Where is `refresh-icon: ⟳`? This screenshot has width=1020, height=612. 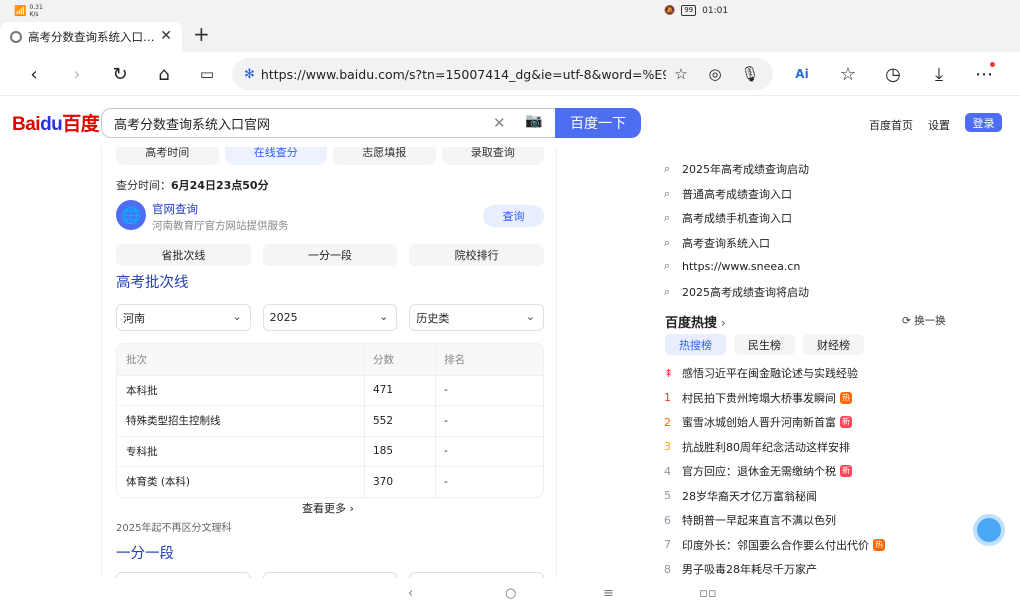 refresh-icon: ⟳ is located at coordinates (906, 321).